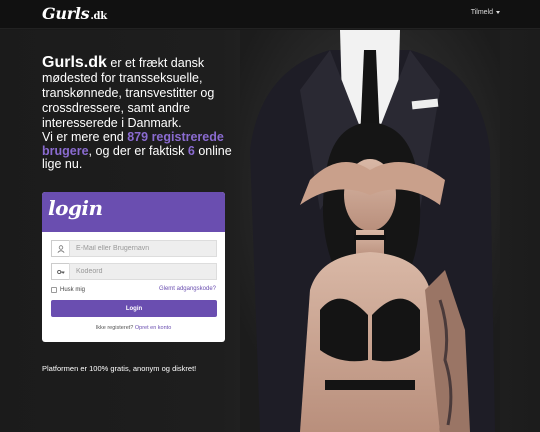  I want to click on signup-dropdown-label: Tilmeld, so click(481, 12).